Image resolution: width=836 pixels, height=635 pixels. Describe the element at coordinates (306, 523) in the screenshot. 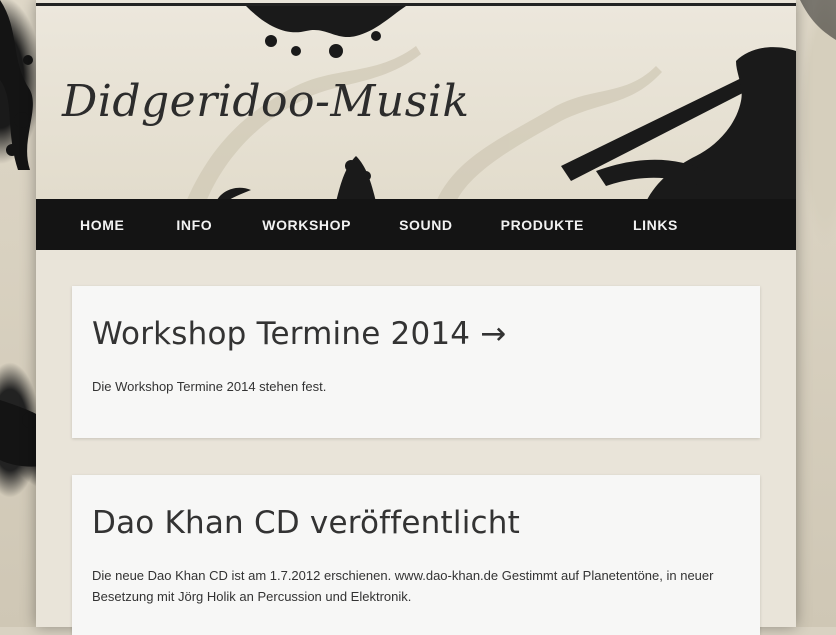

I see `post-title-link: Dao Khan CD veröffentlicht` at that location.